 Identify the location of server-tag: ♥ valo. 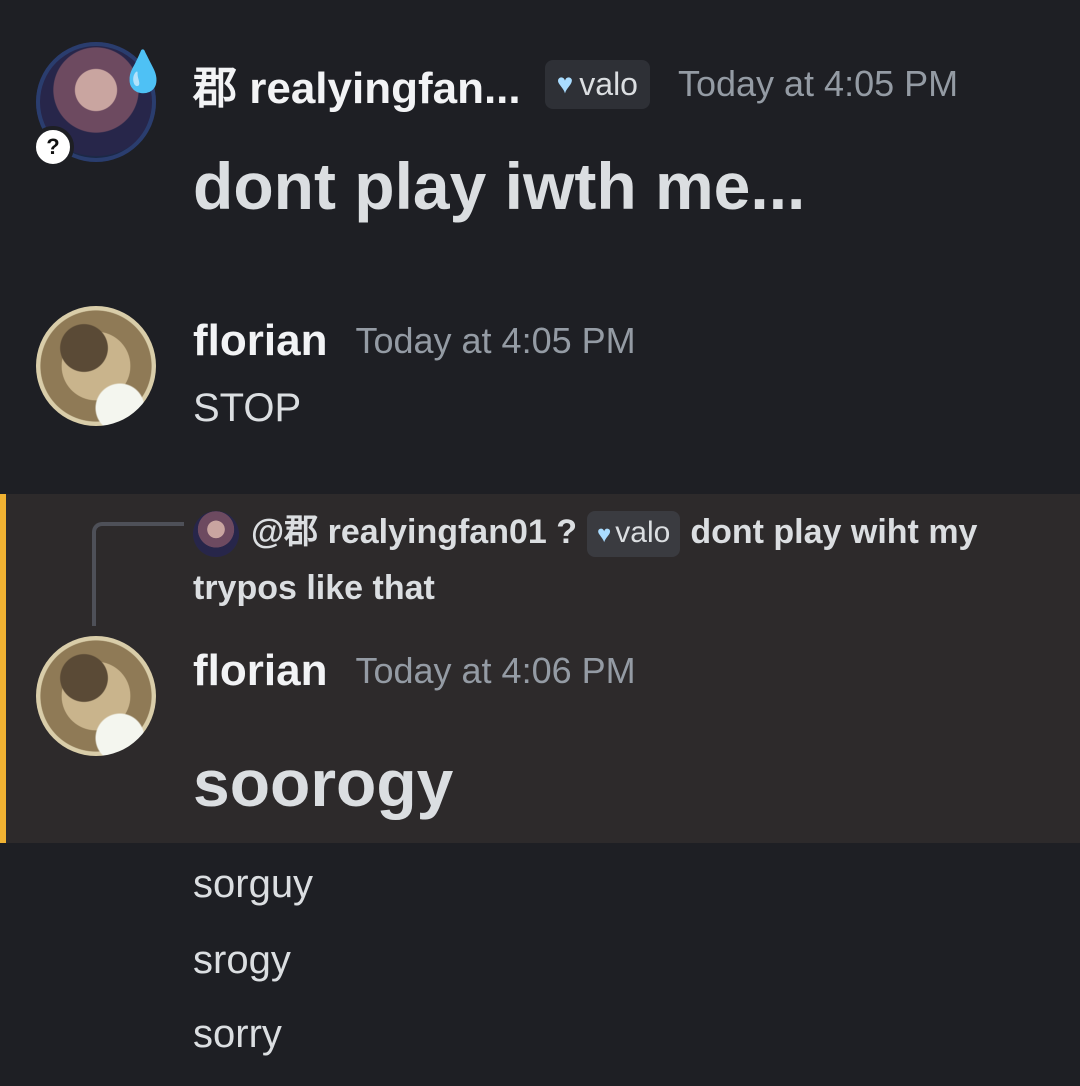
(597, 84).